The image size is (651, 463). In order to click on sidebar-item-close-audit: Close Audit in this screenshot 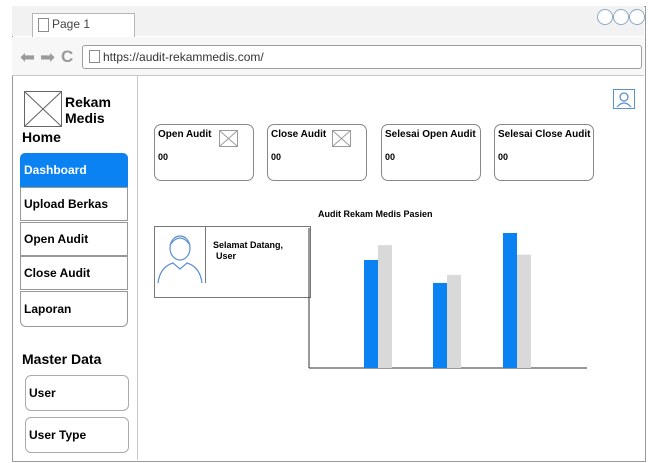, I will do `click(74, 273)`.